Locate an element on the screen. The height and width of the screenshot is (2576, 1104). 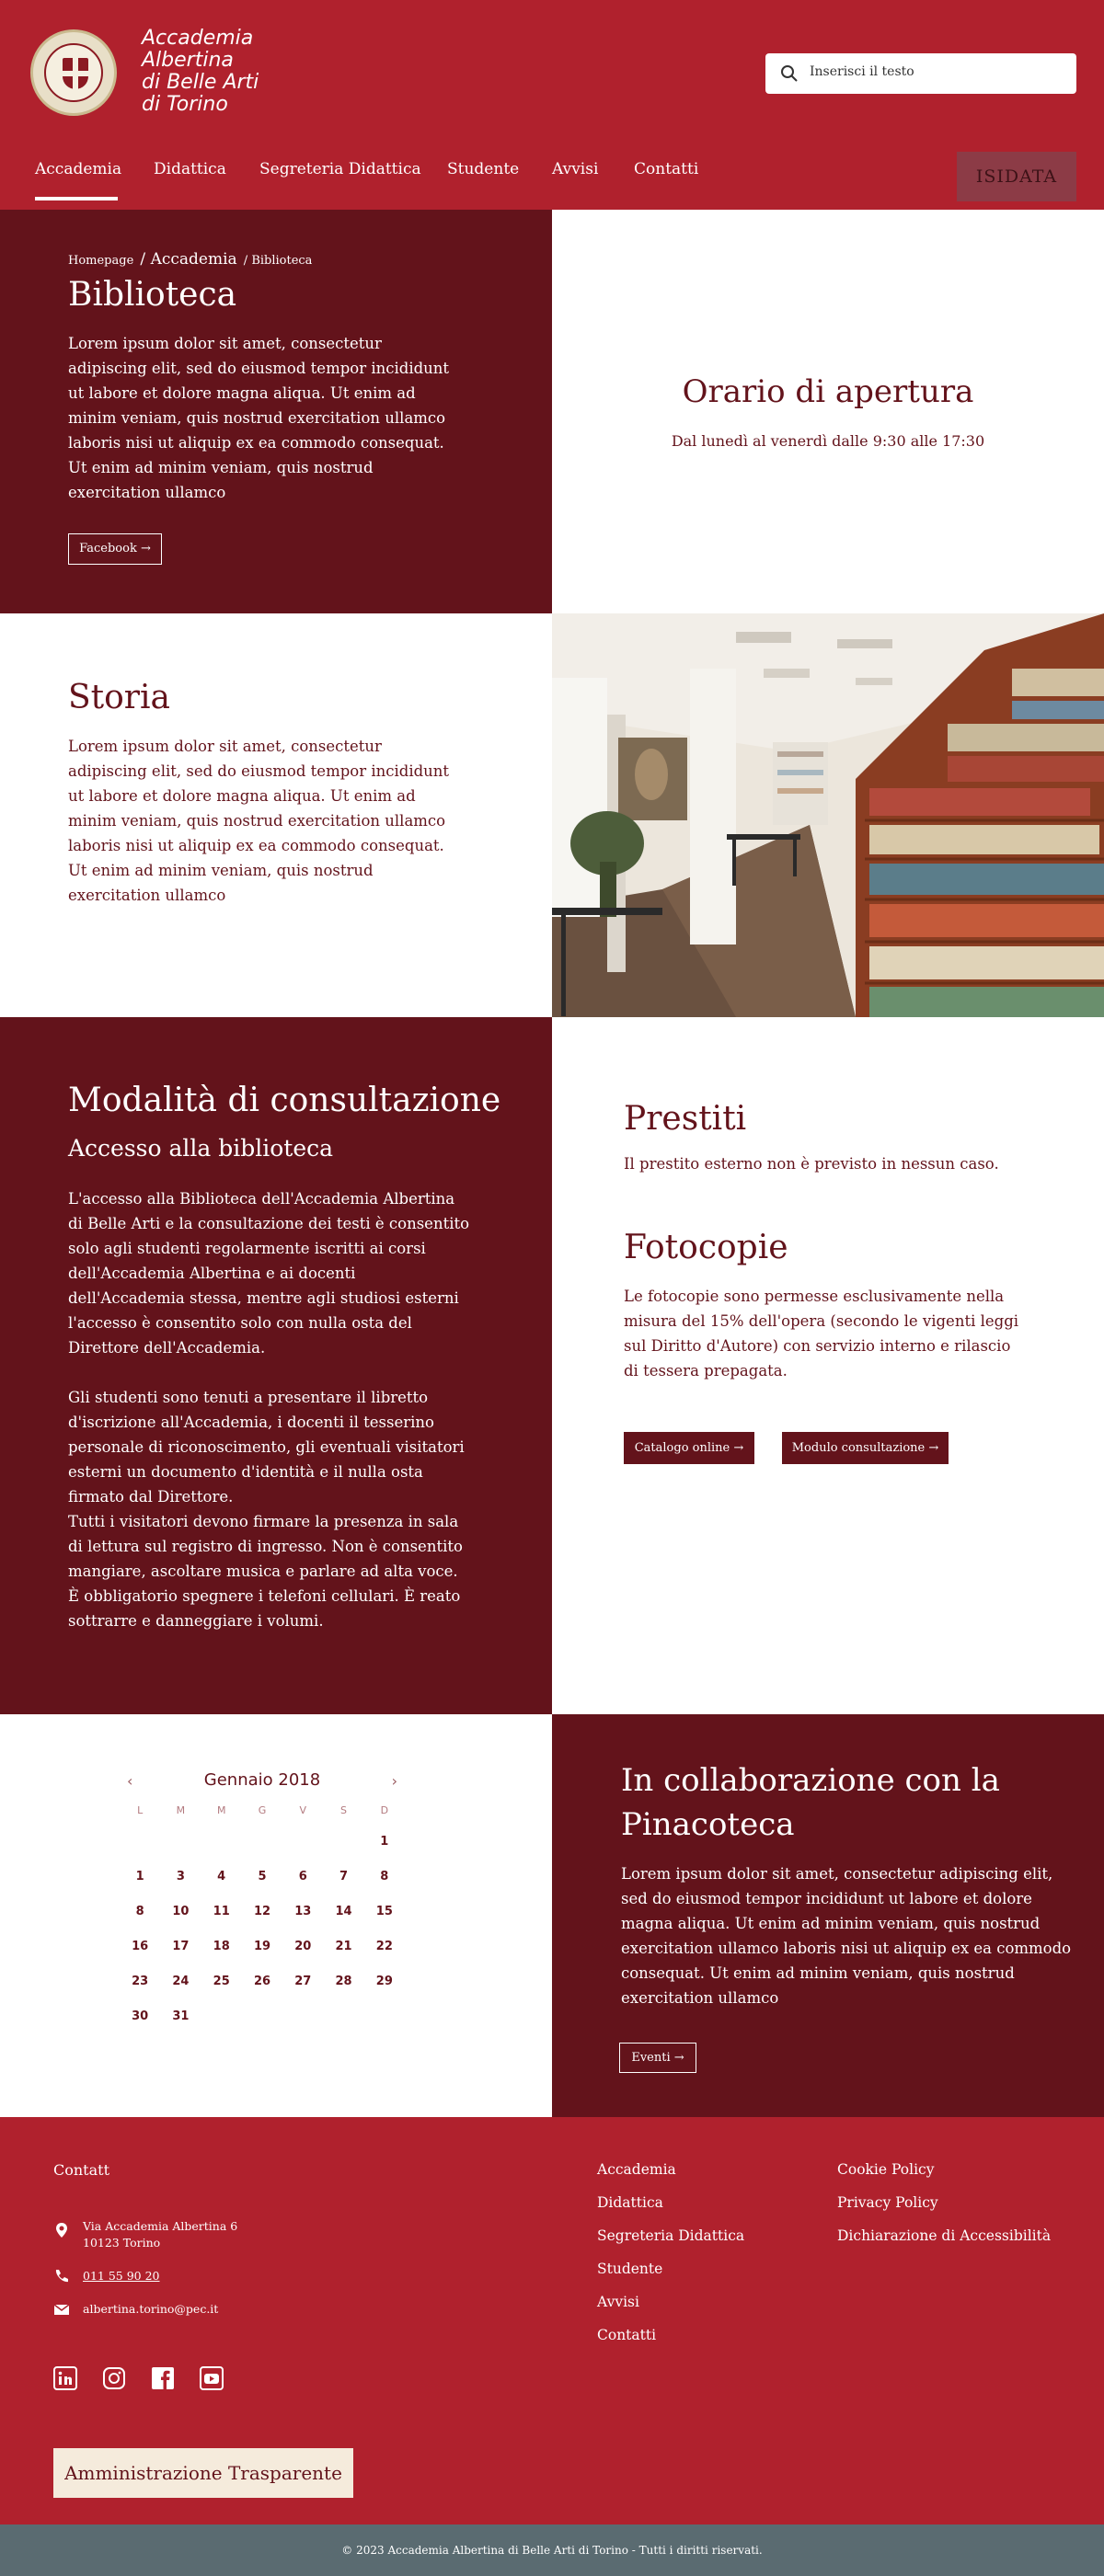
weekday-label: M is located at coordinates (221, 1809).